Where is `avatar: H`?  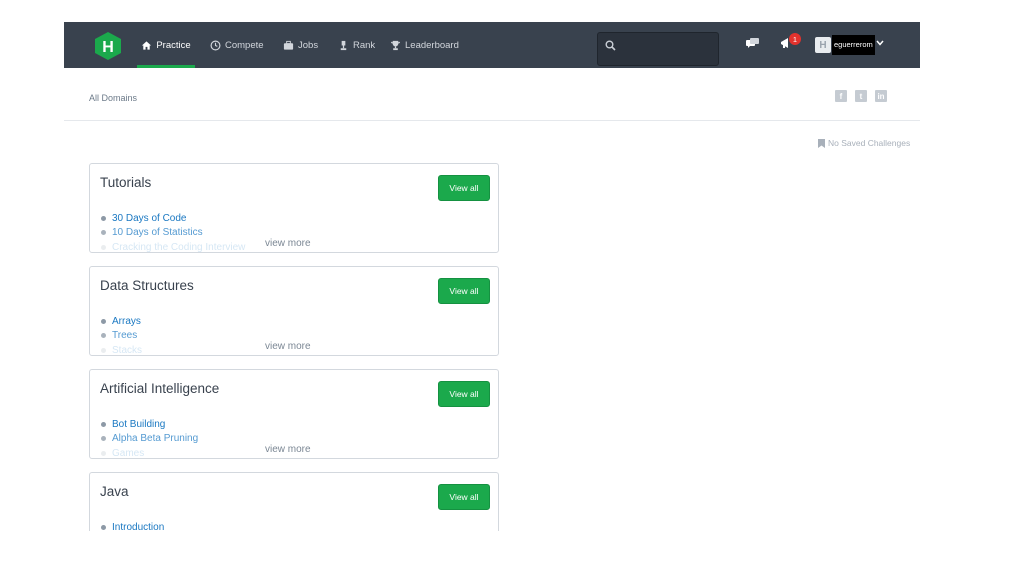
avatar: H is located at coordinates (823, 45).